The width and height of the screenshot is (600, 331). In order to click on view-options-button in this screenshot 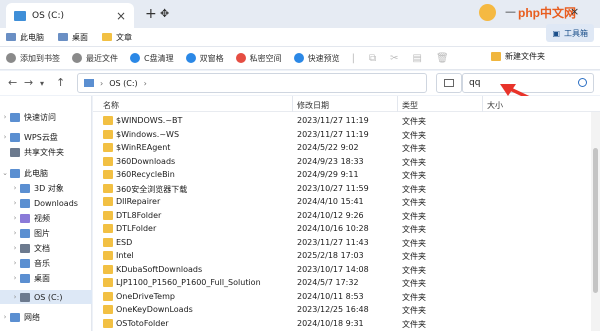, I will do `click(449, 83)`.